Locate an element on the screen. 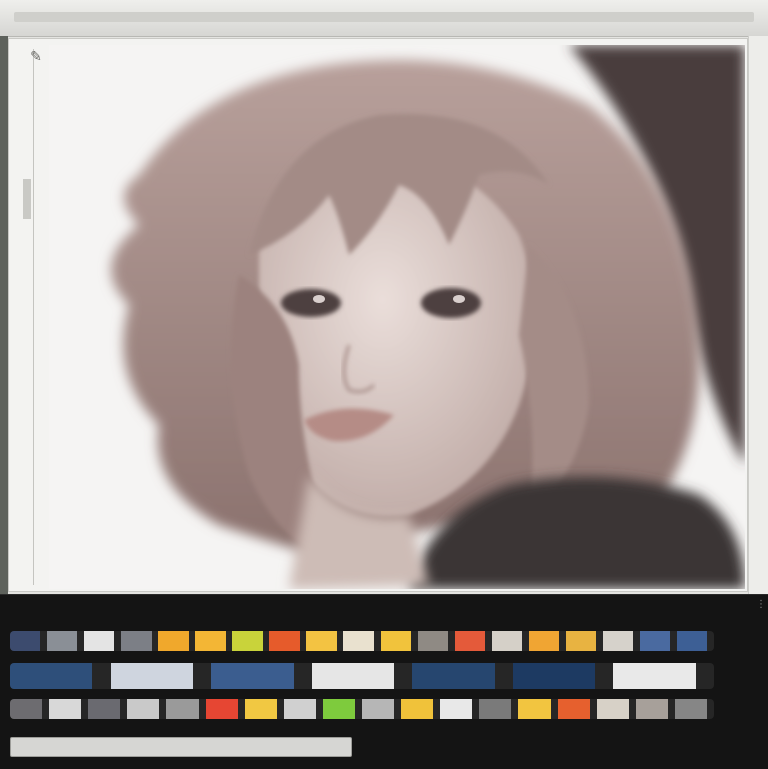 This screenshot has width=768, height=769. right-eye is located at coordinates (451, 303).